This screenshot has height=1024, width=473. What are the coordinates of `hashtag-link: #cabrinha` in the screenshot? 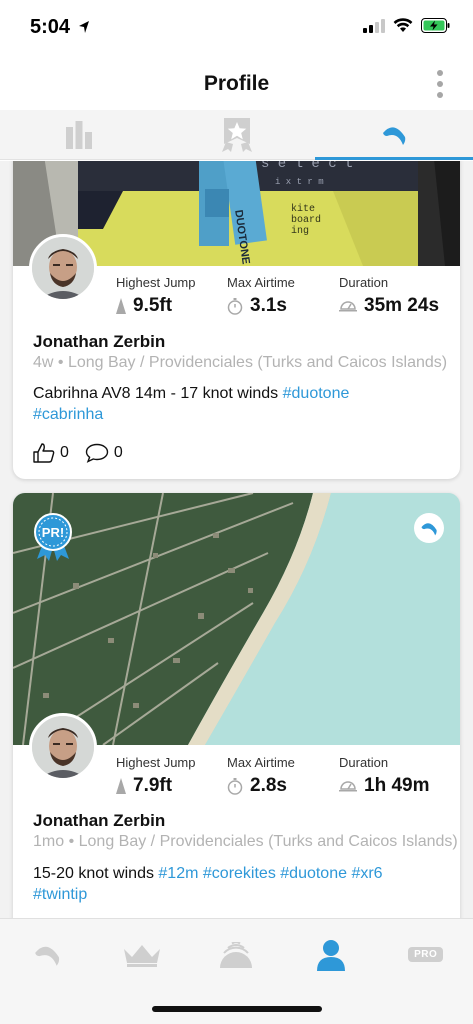 It's located at (68, 414).